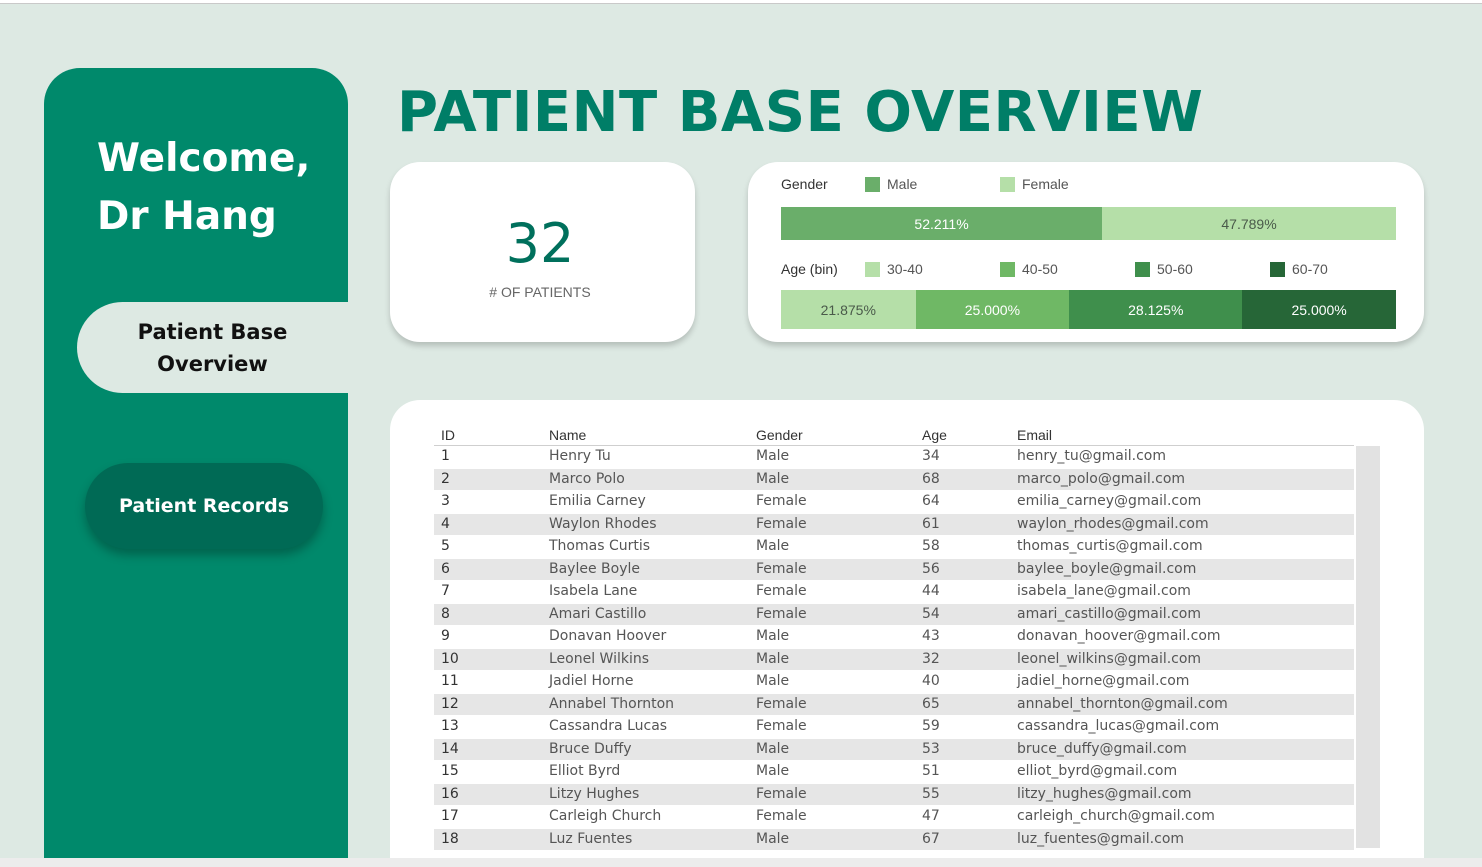  Describe the element at coordinates (450, 681) in the screenshot. I see `cell-id: 11` at that location.